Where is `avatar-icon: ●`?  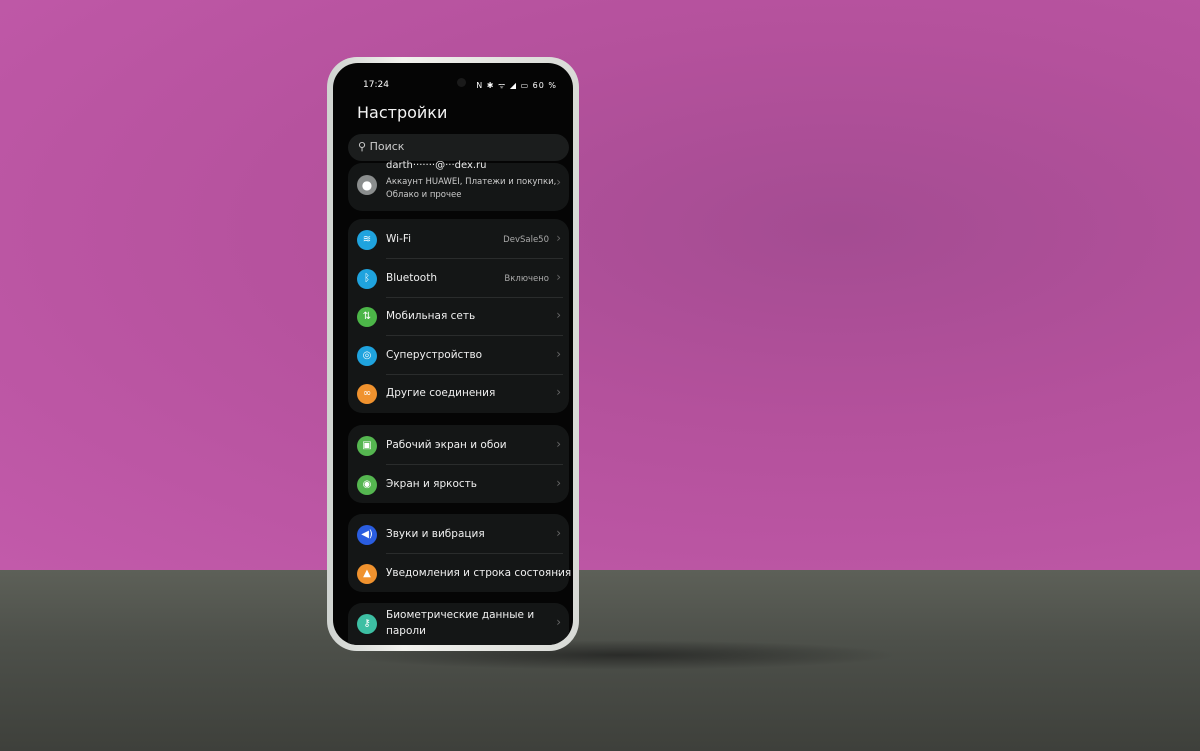
avatar-icon: ● is located at coordinates (367, 185).